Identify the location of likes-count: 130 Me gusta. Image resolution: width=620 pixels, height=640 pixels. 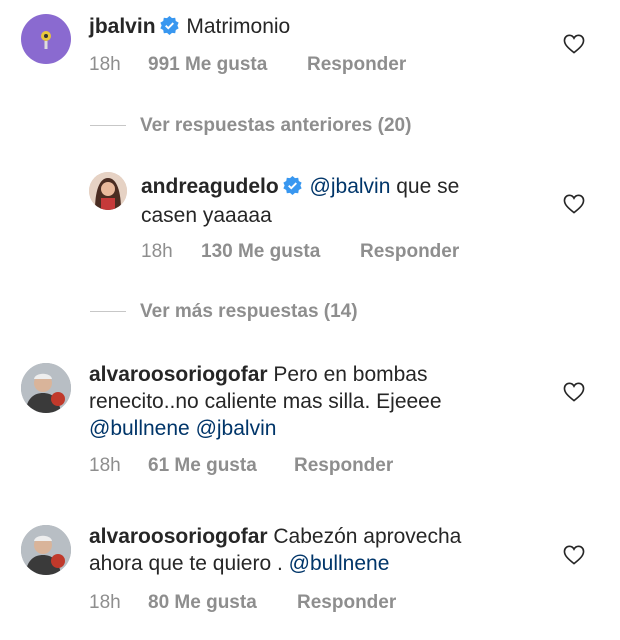
(260, 252).